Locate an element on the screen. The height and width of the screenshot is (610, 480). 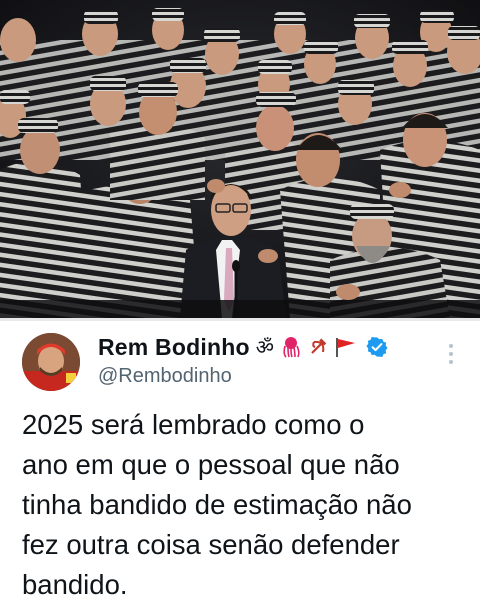
more-options-icon is located at coordinates (451, 354).